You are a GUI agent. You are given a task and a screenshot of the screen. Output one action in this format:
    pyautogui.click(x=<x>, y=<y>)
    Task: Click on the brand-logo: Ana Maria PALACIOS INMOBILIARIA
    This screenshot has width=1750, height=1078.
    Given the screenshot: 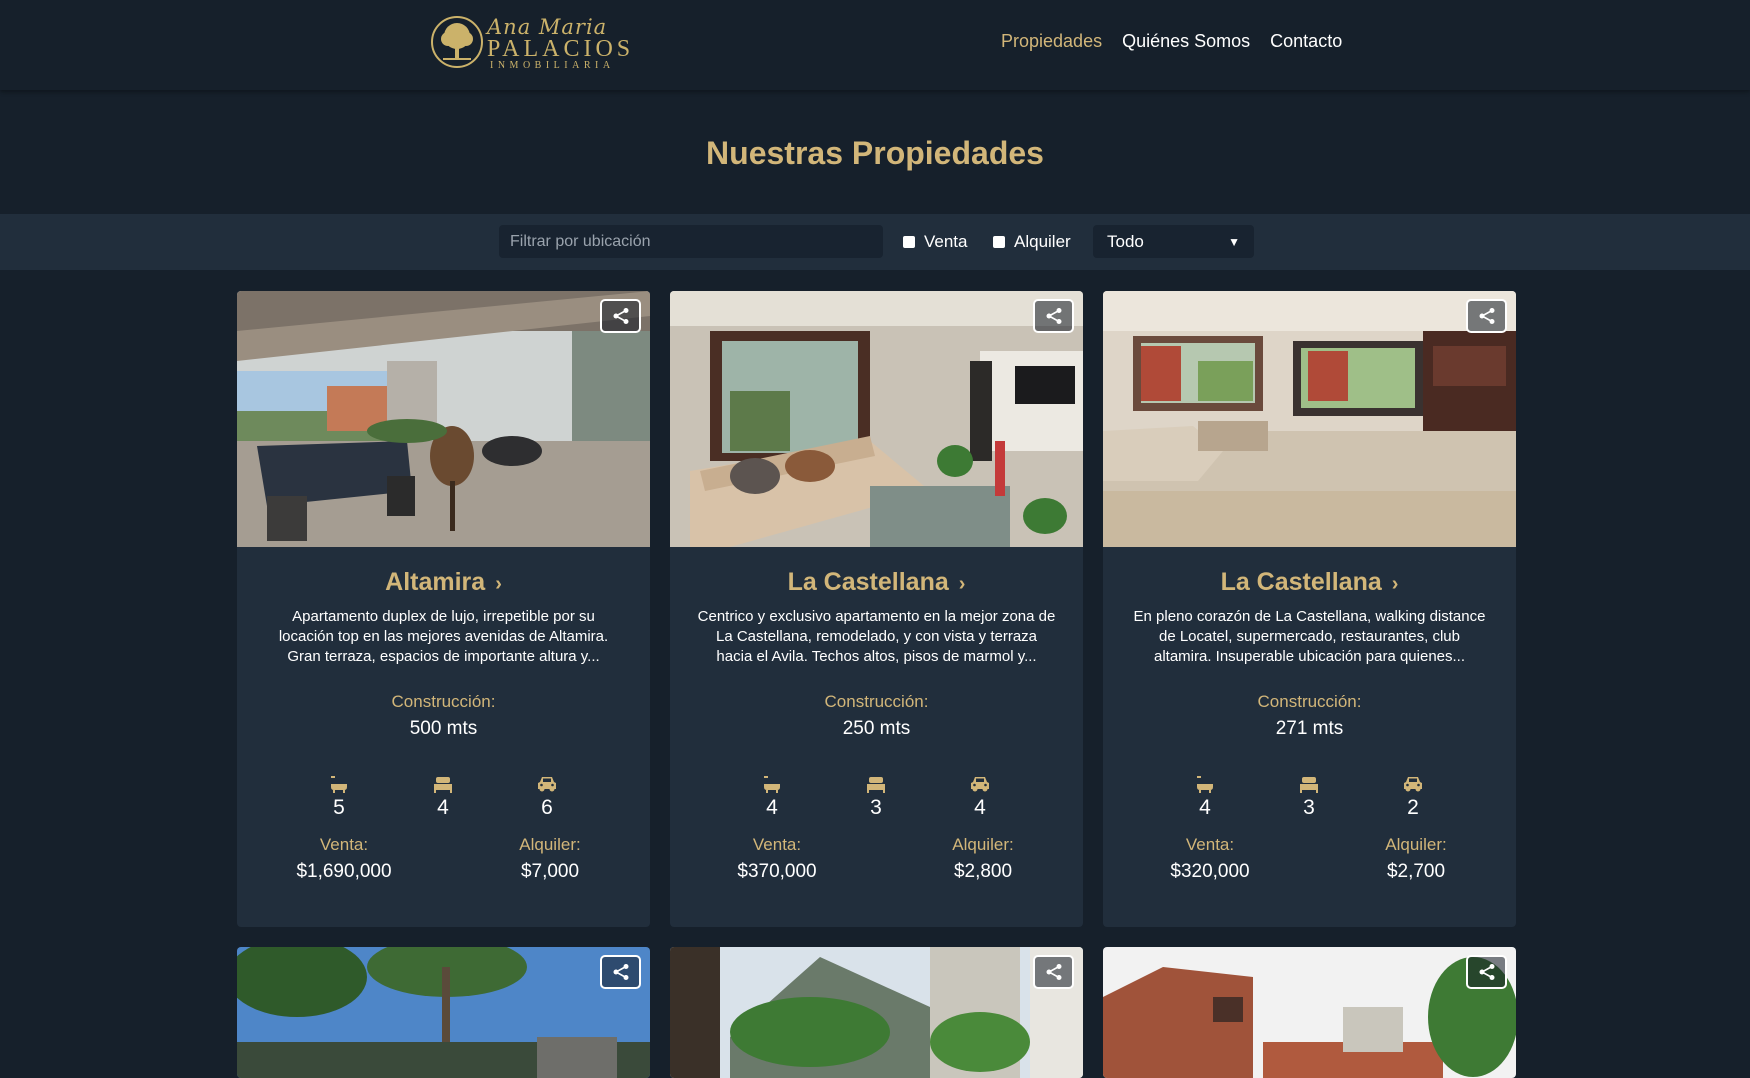 What is the action you would take?
    pyautogui.click(x=530, y=43)
    